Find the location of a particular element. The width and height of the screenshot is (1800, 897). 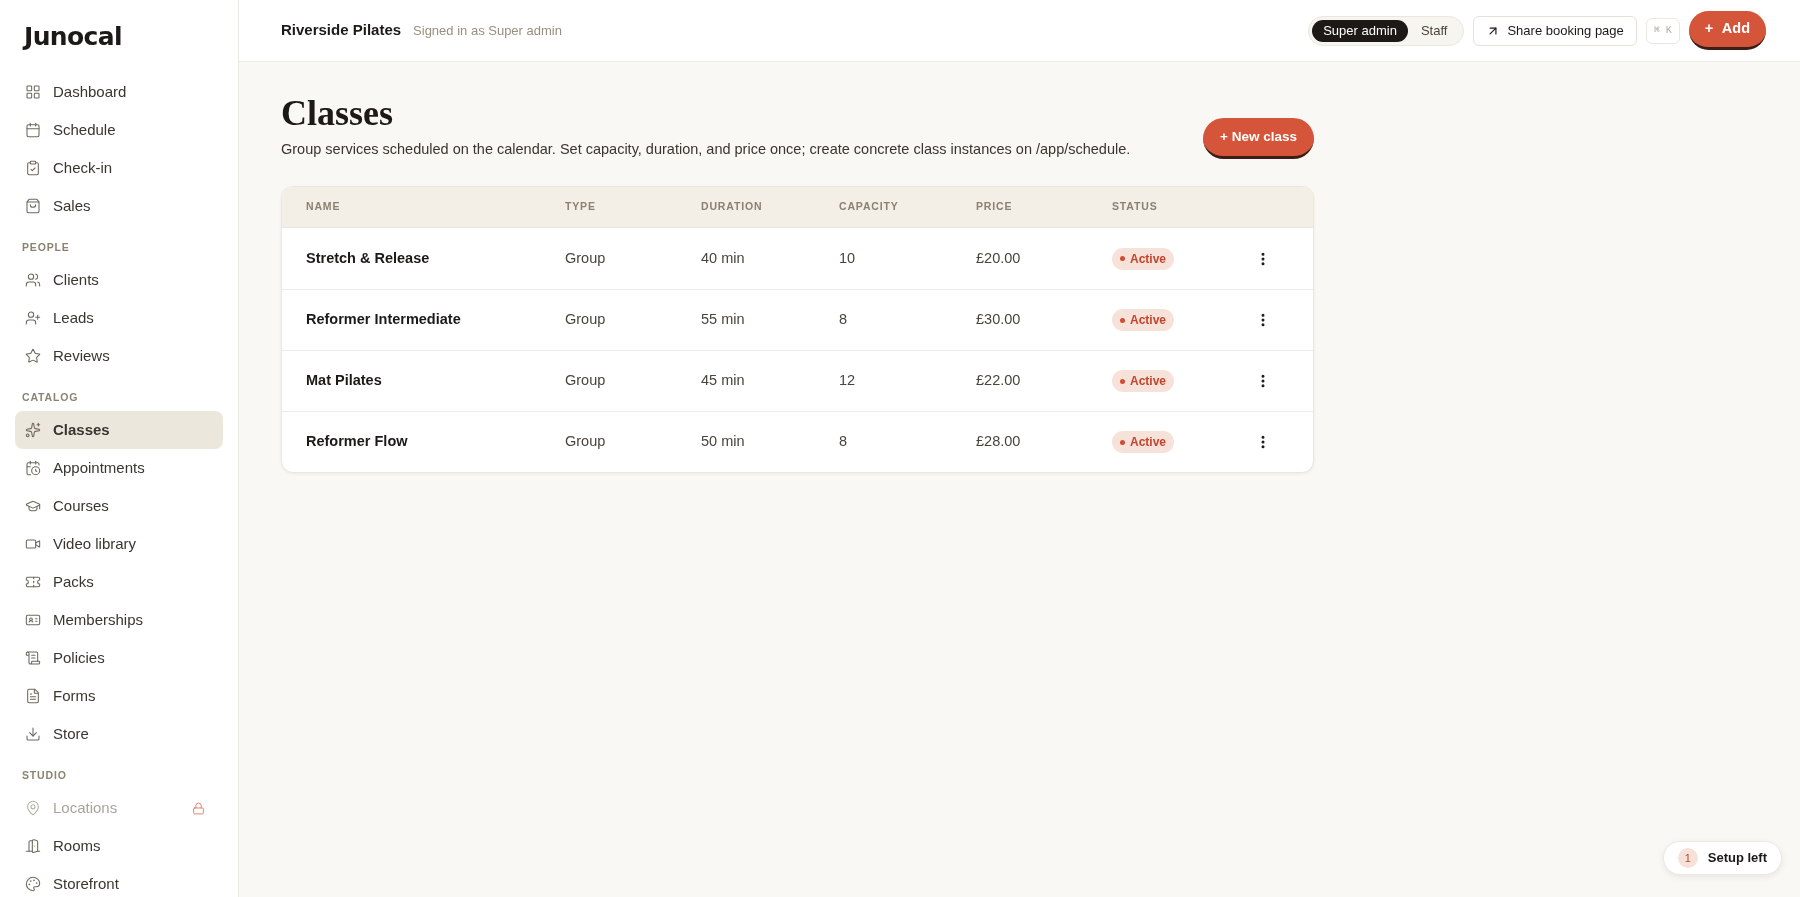

table-cell-text: £20.00 is located at coordinates (998, 258).